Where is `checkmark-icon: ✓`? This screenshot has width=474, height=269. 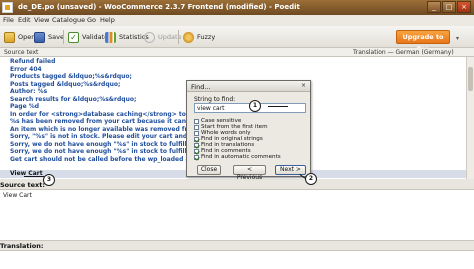 checkmark-icon: ✓ is located at coordinates (73, 37).